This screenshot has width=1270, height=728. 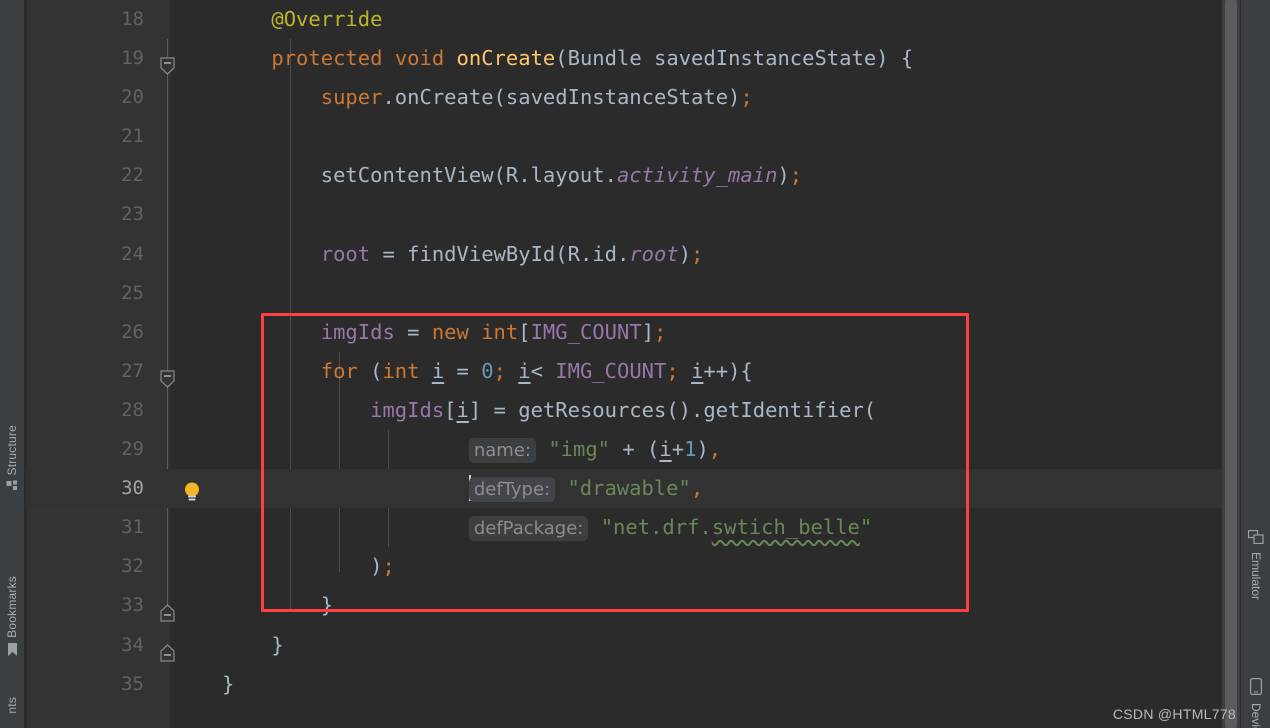 What do you see at coordinates (463, 370) in the screenshot?
I see `token-pln: =` at bounding box center [463, 370].